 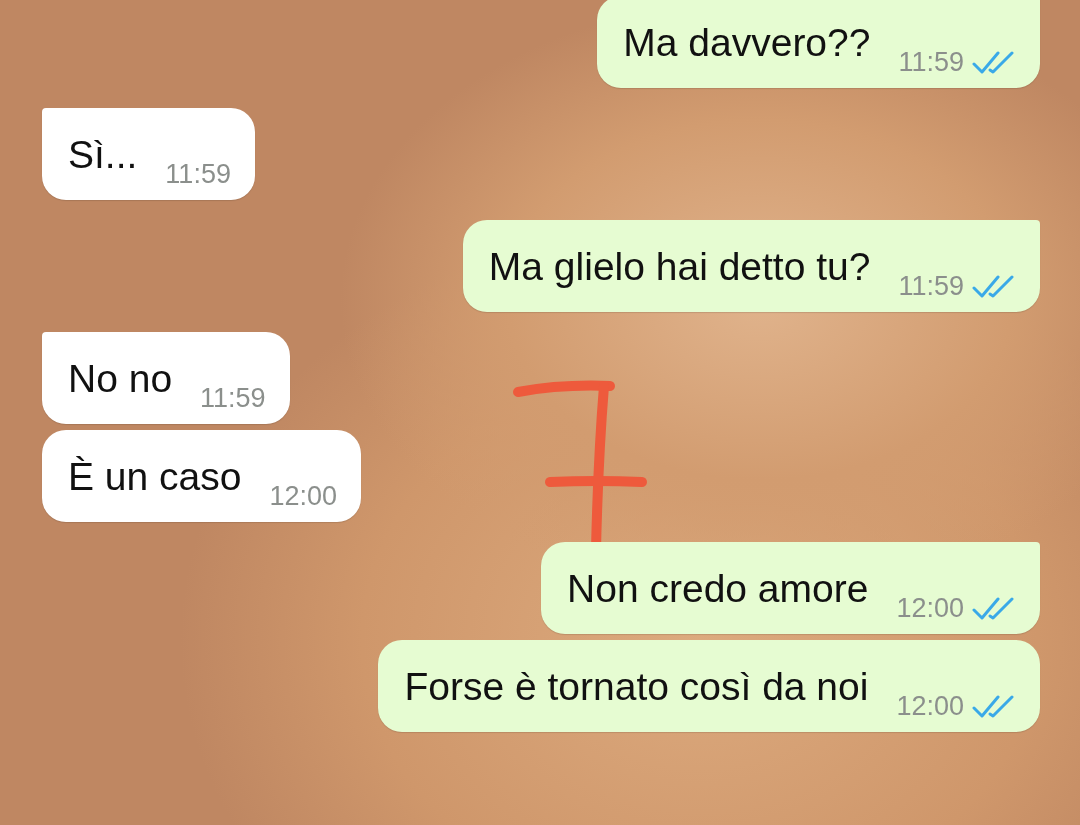 What do you see at coordinates (679, 267) in the screenshot?
I see `message-text: Ma glielo hai detto tu?` at bounding box center [679, 267].